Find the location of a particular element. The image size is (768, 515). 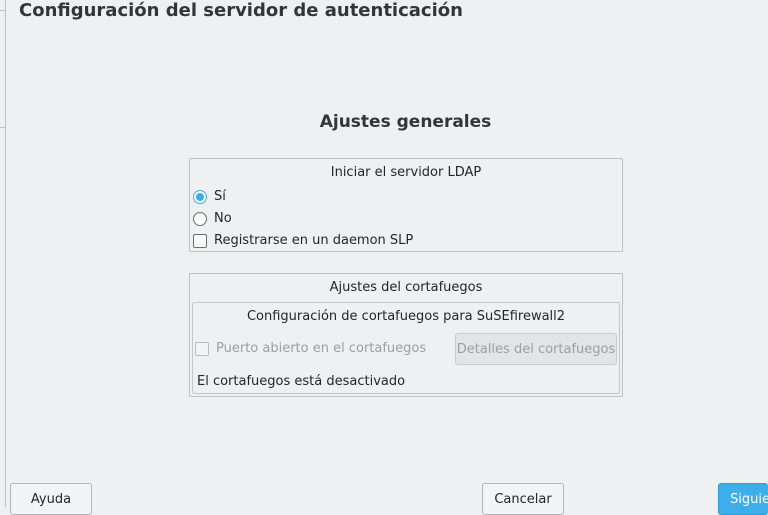

window-edge is located at coordinates (5, 253).